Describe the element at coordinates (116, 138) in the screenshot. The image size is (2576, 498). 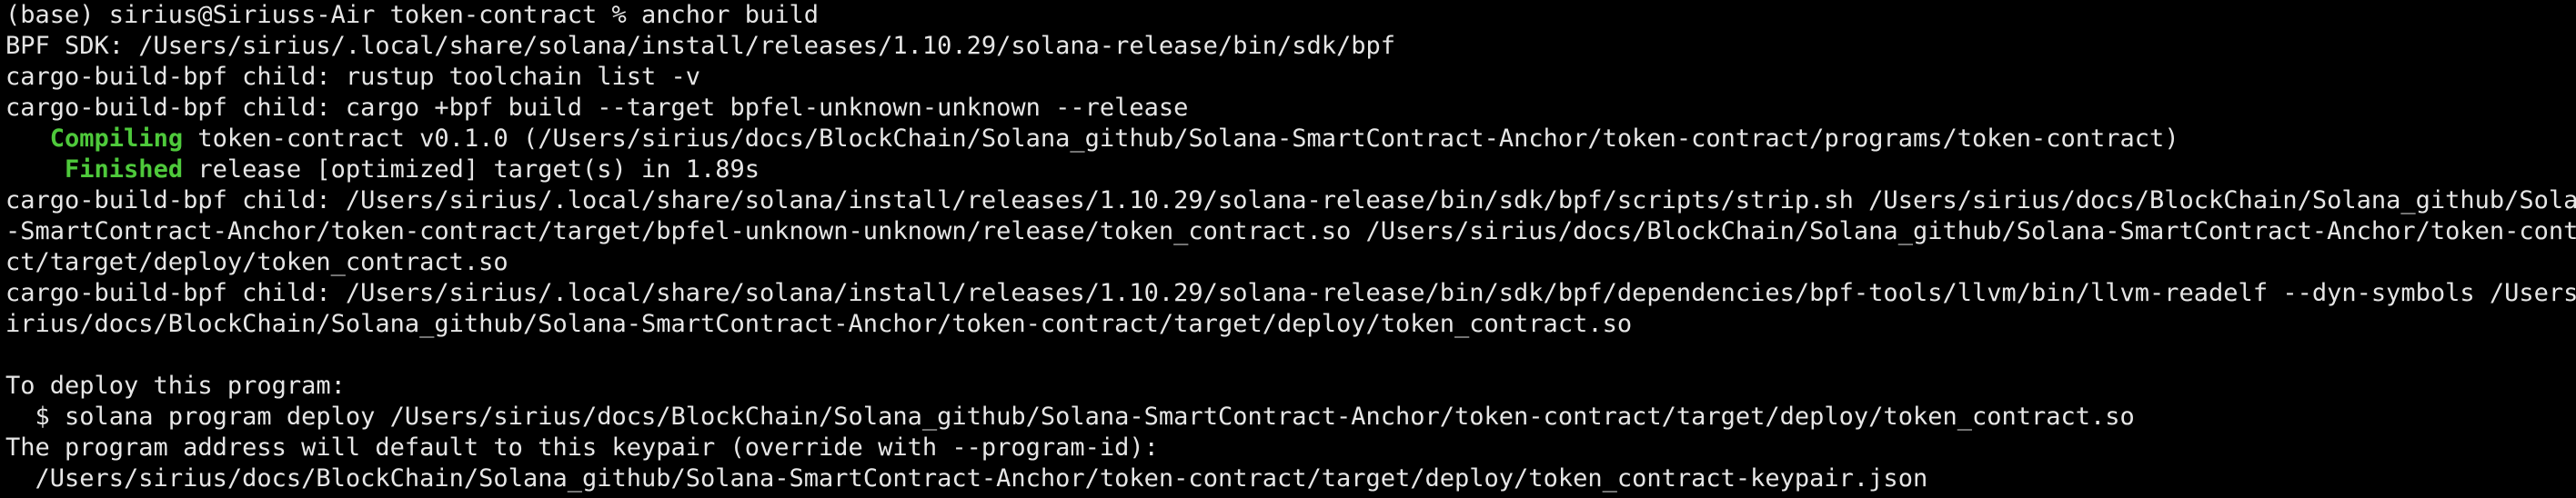
I see `compiling-status-label: Compiling` at that location.